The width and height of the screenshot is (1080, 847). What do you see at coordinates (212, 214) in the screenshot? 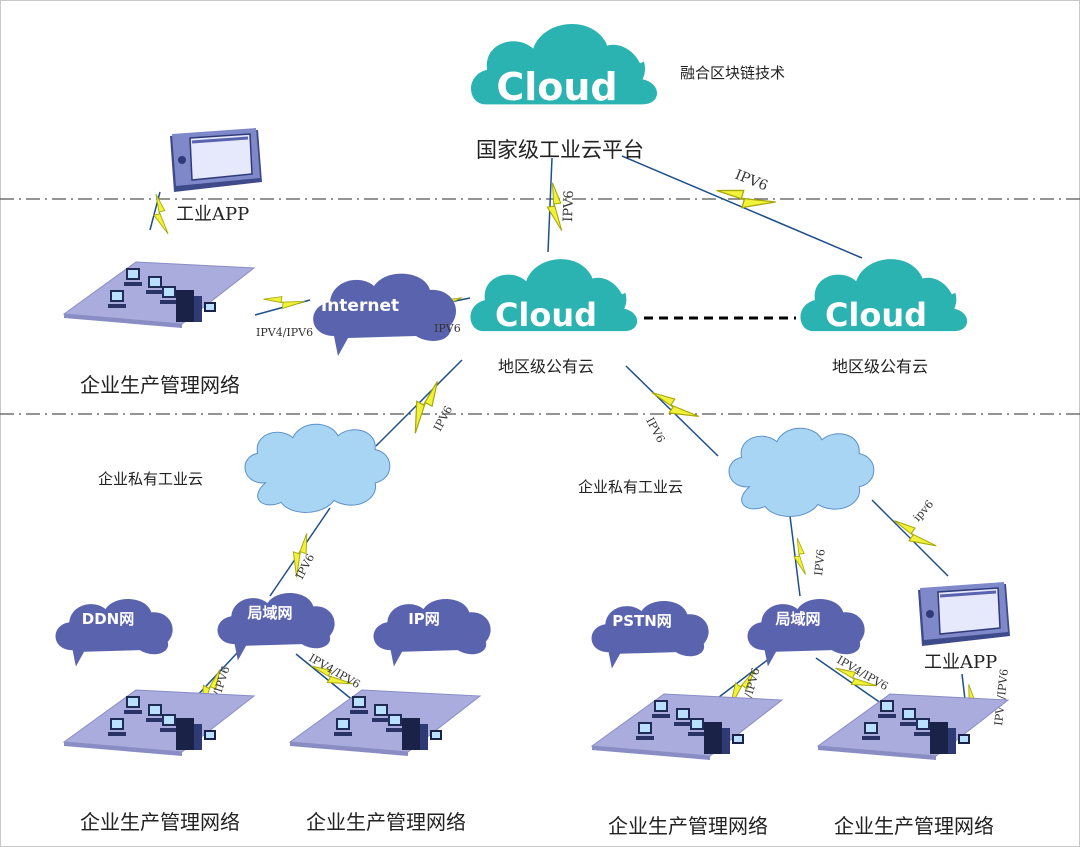
I see `app-label-top: 工业APP` at bounding box center [212, 214].